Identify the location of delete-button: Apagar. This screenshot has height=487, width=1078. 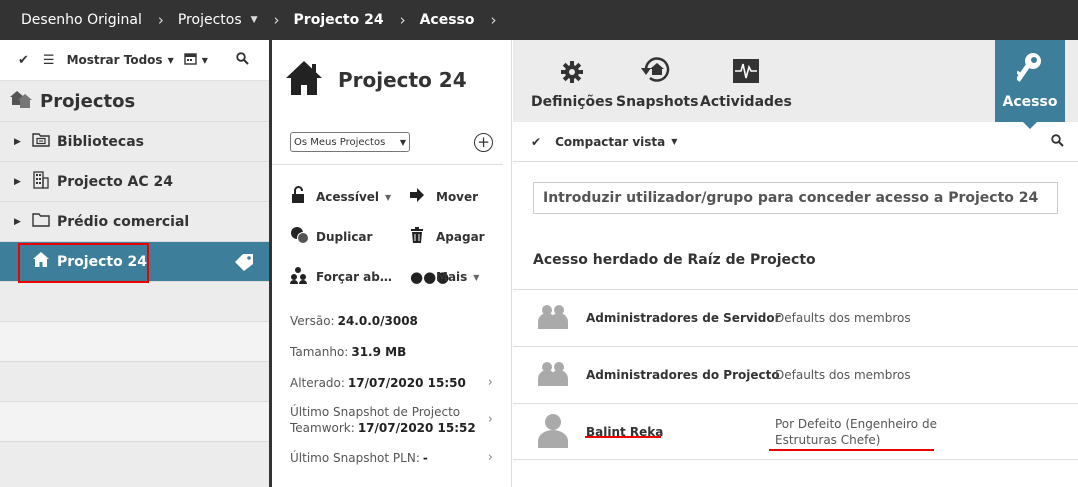
(465, 237).